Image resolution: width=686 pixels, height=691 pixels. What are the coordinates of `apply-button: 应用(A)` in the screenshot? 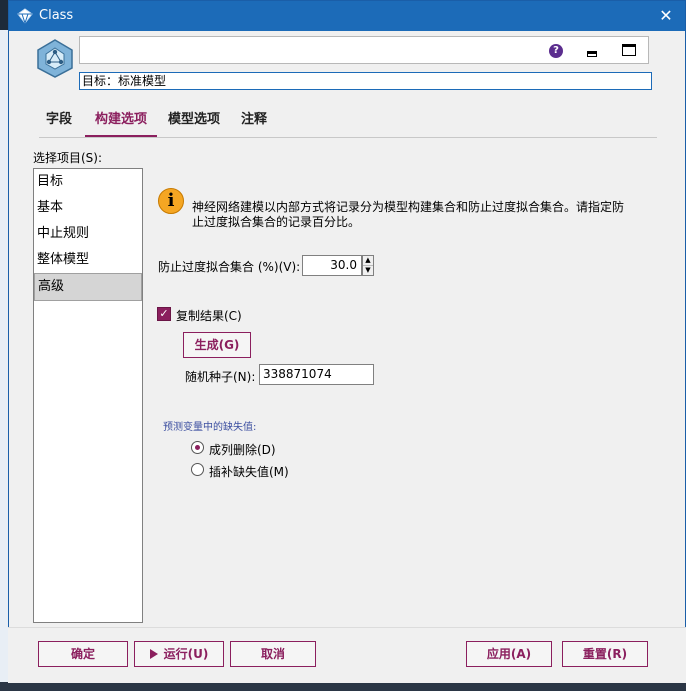 It's located at (509, 654).